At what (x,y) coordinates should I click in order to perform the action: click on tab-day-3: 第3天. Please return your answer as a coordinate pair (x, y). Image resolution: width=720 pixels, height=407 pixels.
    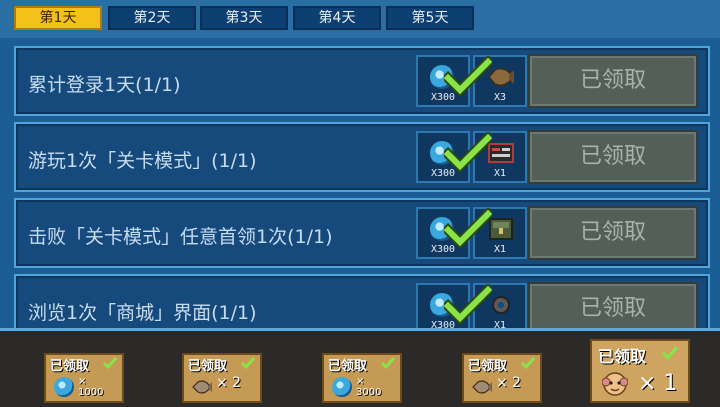
    Looking at the image, I should click on (244, 18).